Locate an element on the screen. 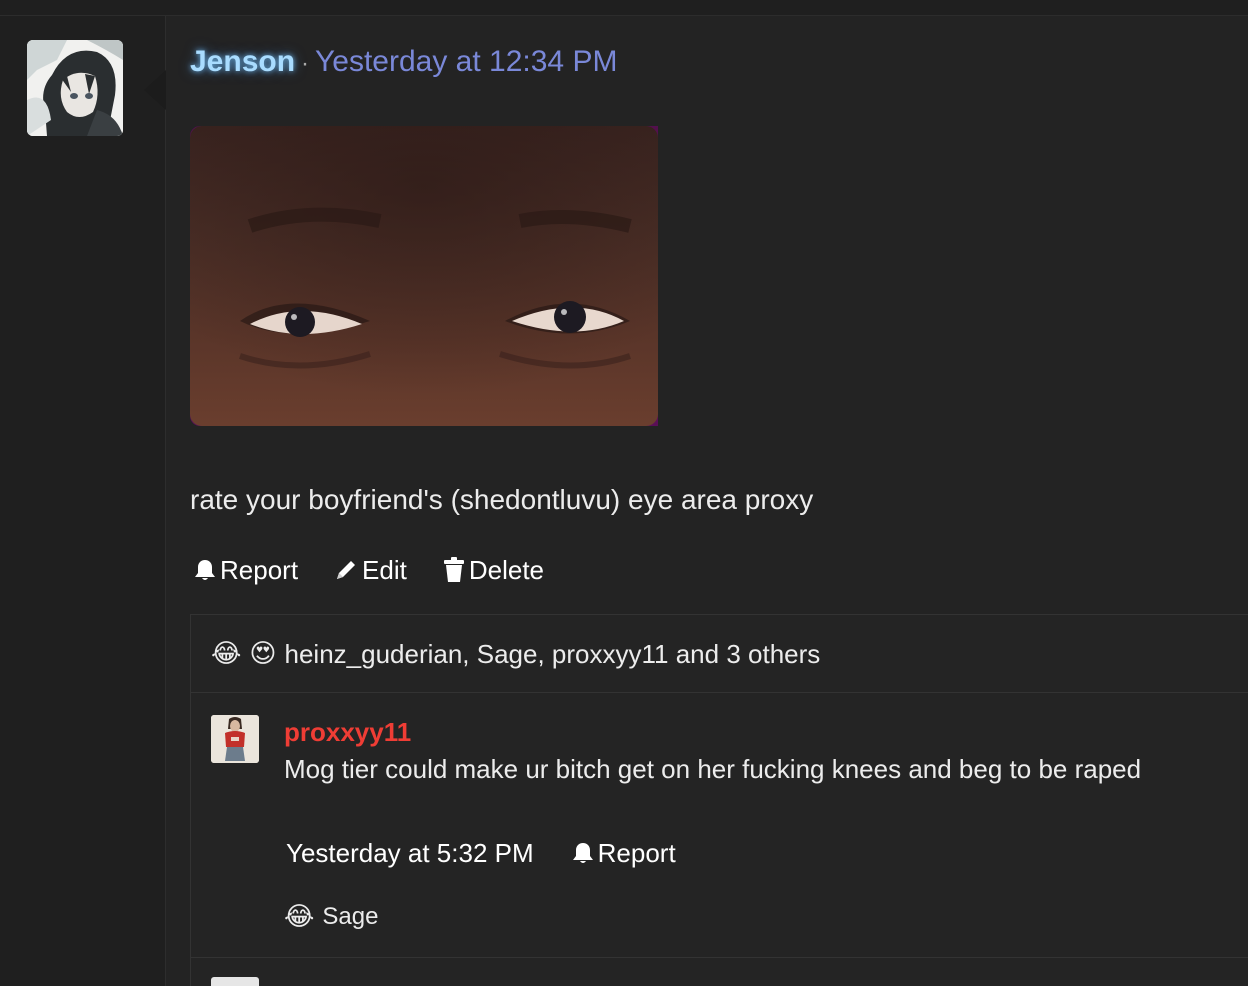  comment-reaction-user: Sage is located at coordinates (350, 916).